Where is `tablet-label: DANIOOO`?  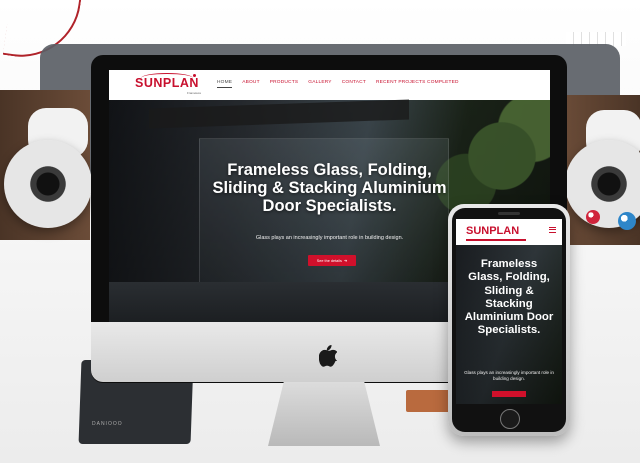
tablet-label: DANIOOO is located at coordinates (107, 424).